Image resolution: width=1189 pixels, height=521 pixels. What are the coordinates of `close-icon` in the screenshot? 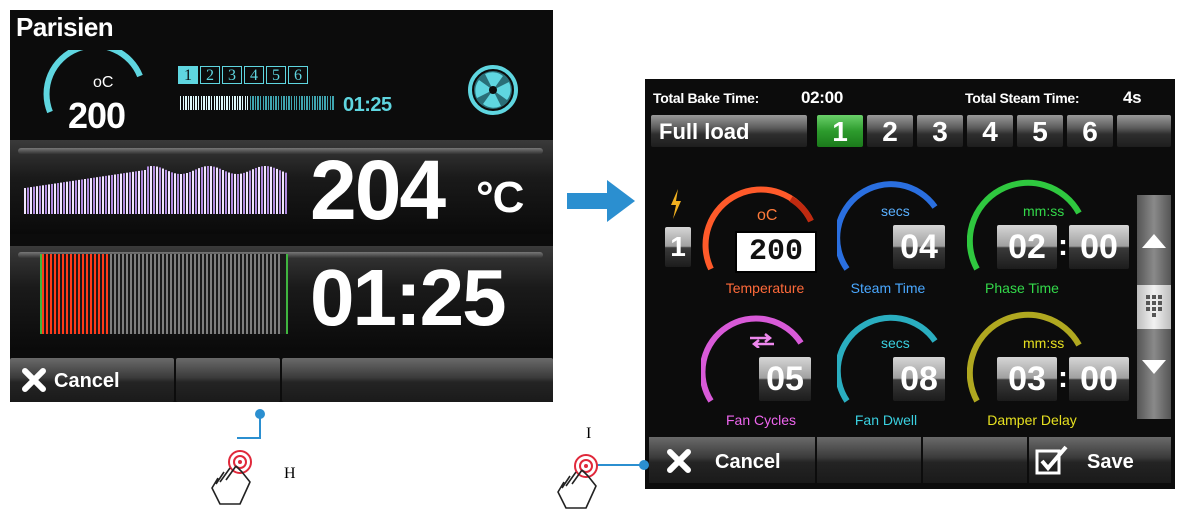 It's located at (34, 380).